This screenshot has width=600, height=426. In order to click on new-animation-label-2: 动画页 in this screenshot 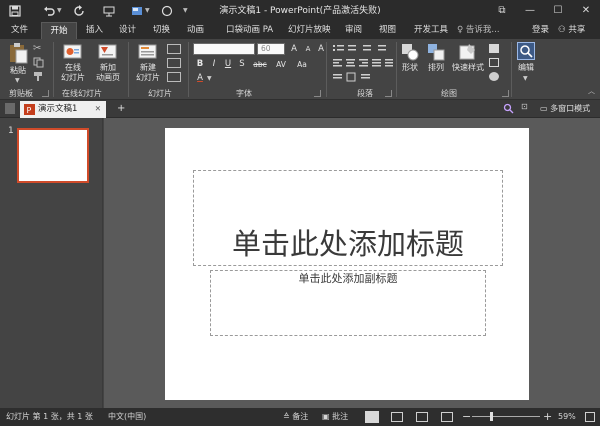, I will do `click(108, 77)`.